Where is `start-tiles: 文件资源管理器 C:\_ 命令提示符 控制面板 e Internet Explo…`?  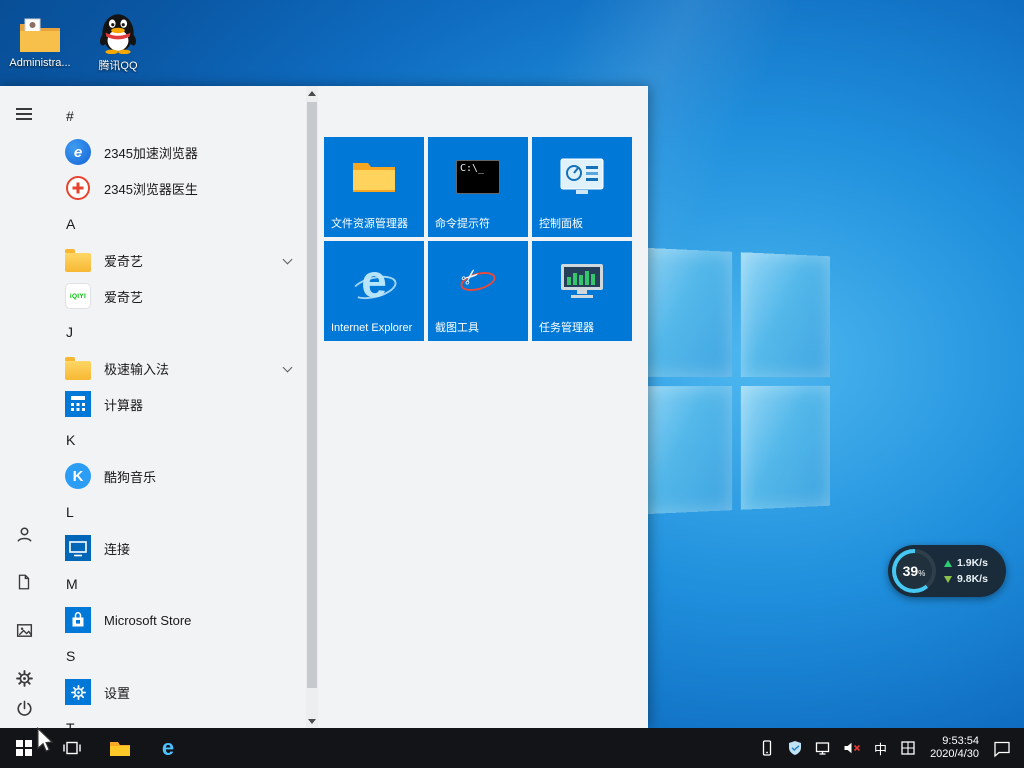 start-tiles: 文件资源管理器 C:\_ 命令提示符 控制面板 e Internet Explo… is located at coordinates (478, 239).